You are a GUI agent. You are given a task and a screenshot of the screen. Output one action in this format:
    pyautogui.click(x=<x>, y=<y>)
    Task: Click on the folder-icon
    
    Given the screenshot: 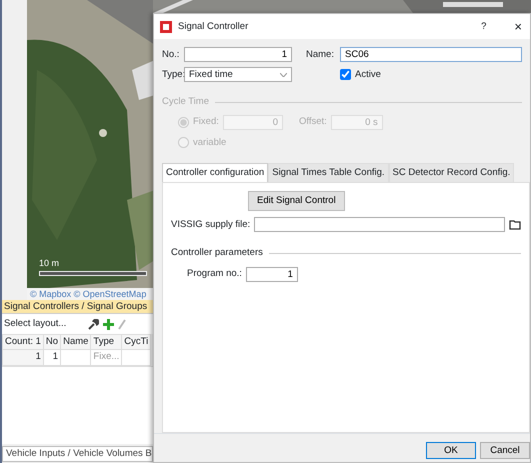 What is the action you would take?
    pyautogui.click(x=515, y=225)
    